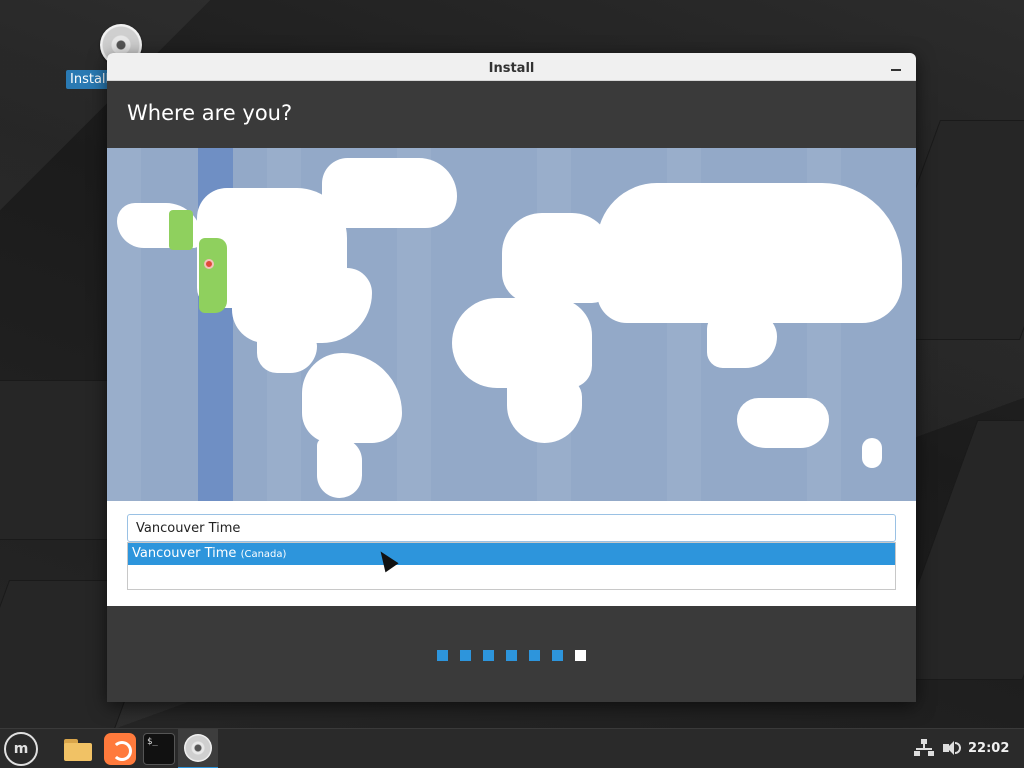 The width and height of the screenshot is (1024, 768). I want to click on suggestion-label: Vancouver Time, so click(184, 553).